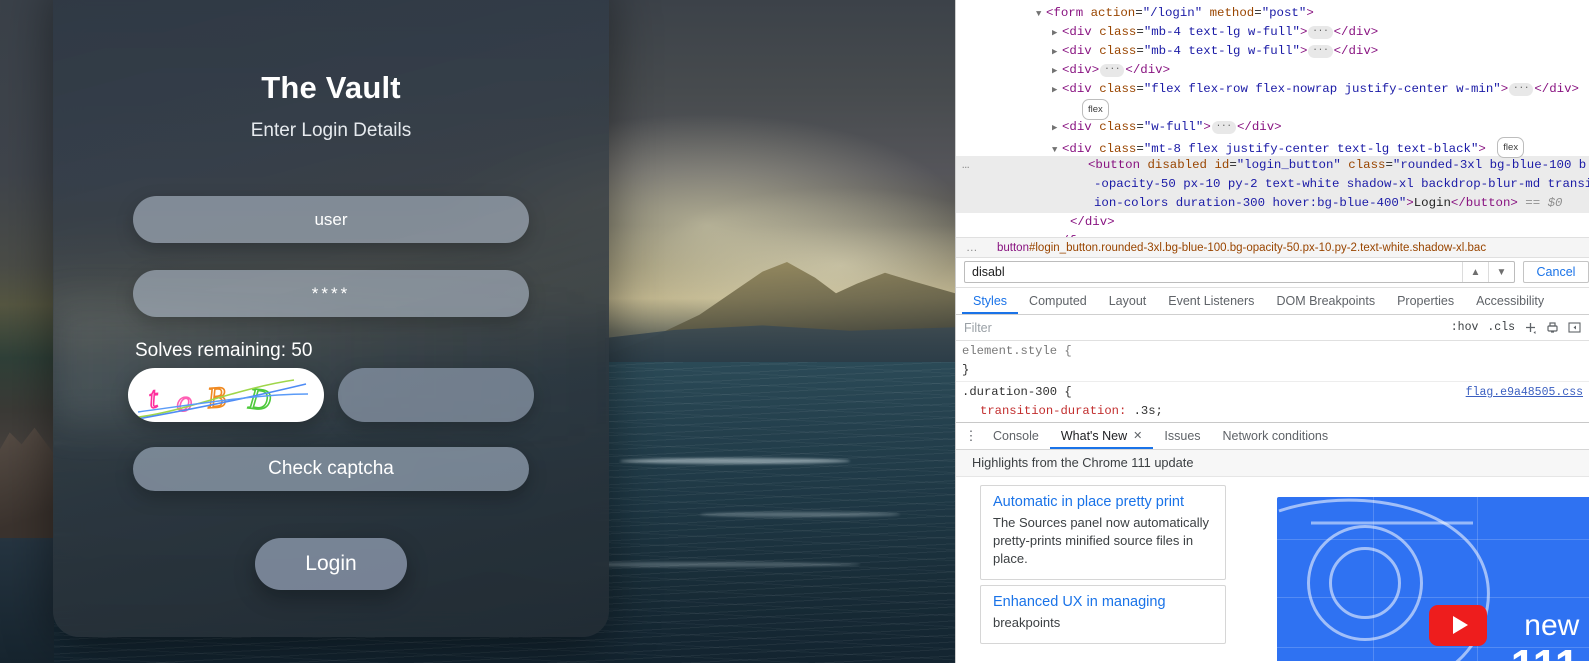 The image size is (1589, 663). What do you see at coordinates (331, 395) in the screenshot?
I see `captcha-row: t o B D` at bounding box center [331, 395].